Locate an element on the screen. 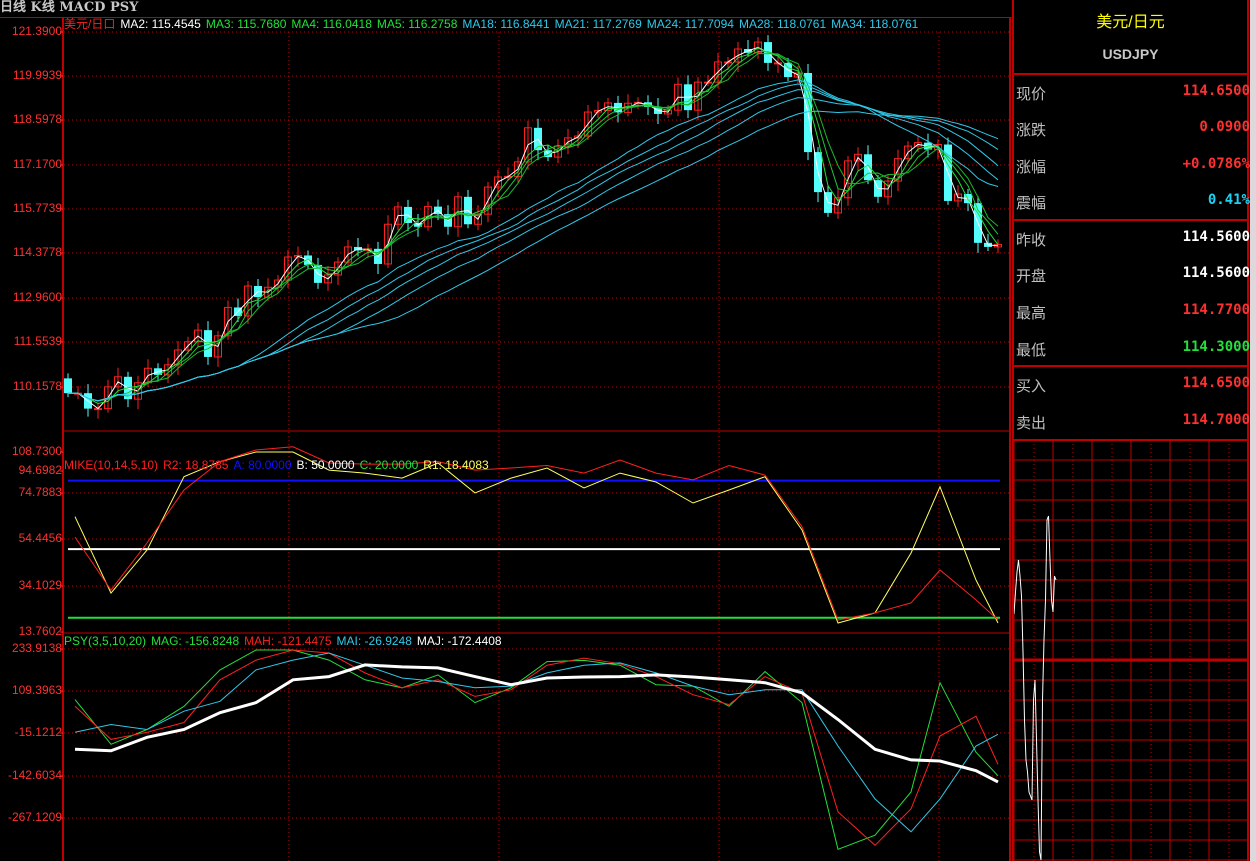  quote-label: 最高 is located at coordinates (1031, 313).